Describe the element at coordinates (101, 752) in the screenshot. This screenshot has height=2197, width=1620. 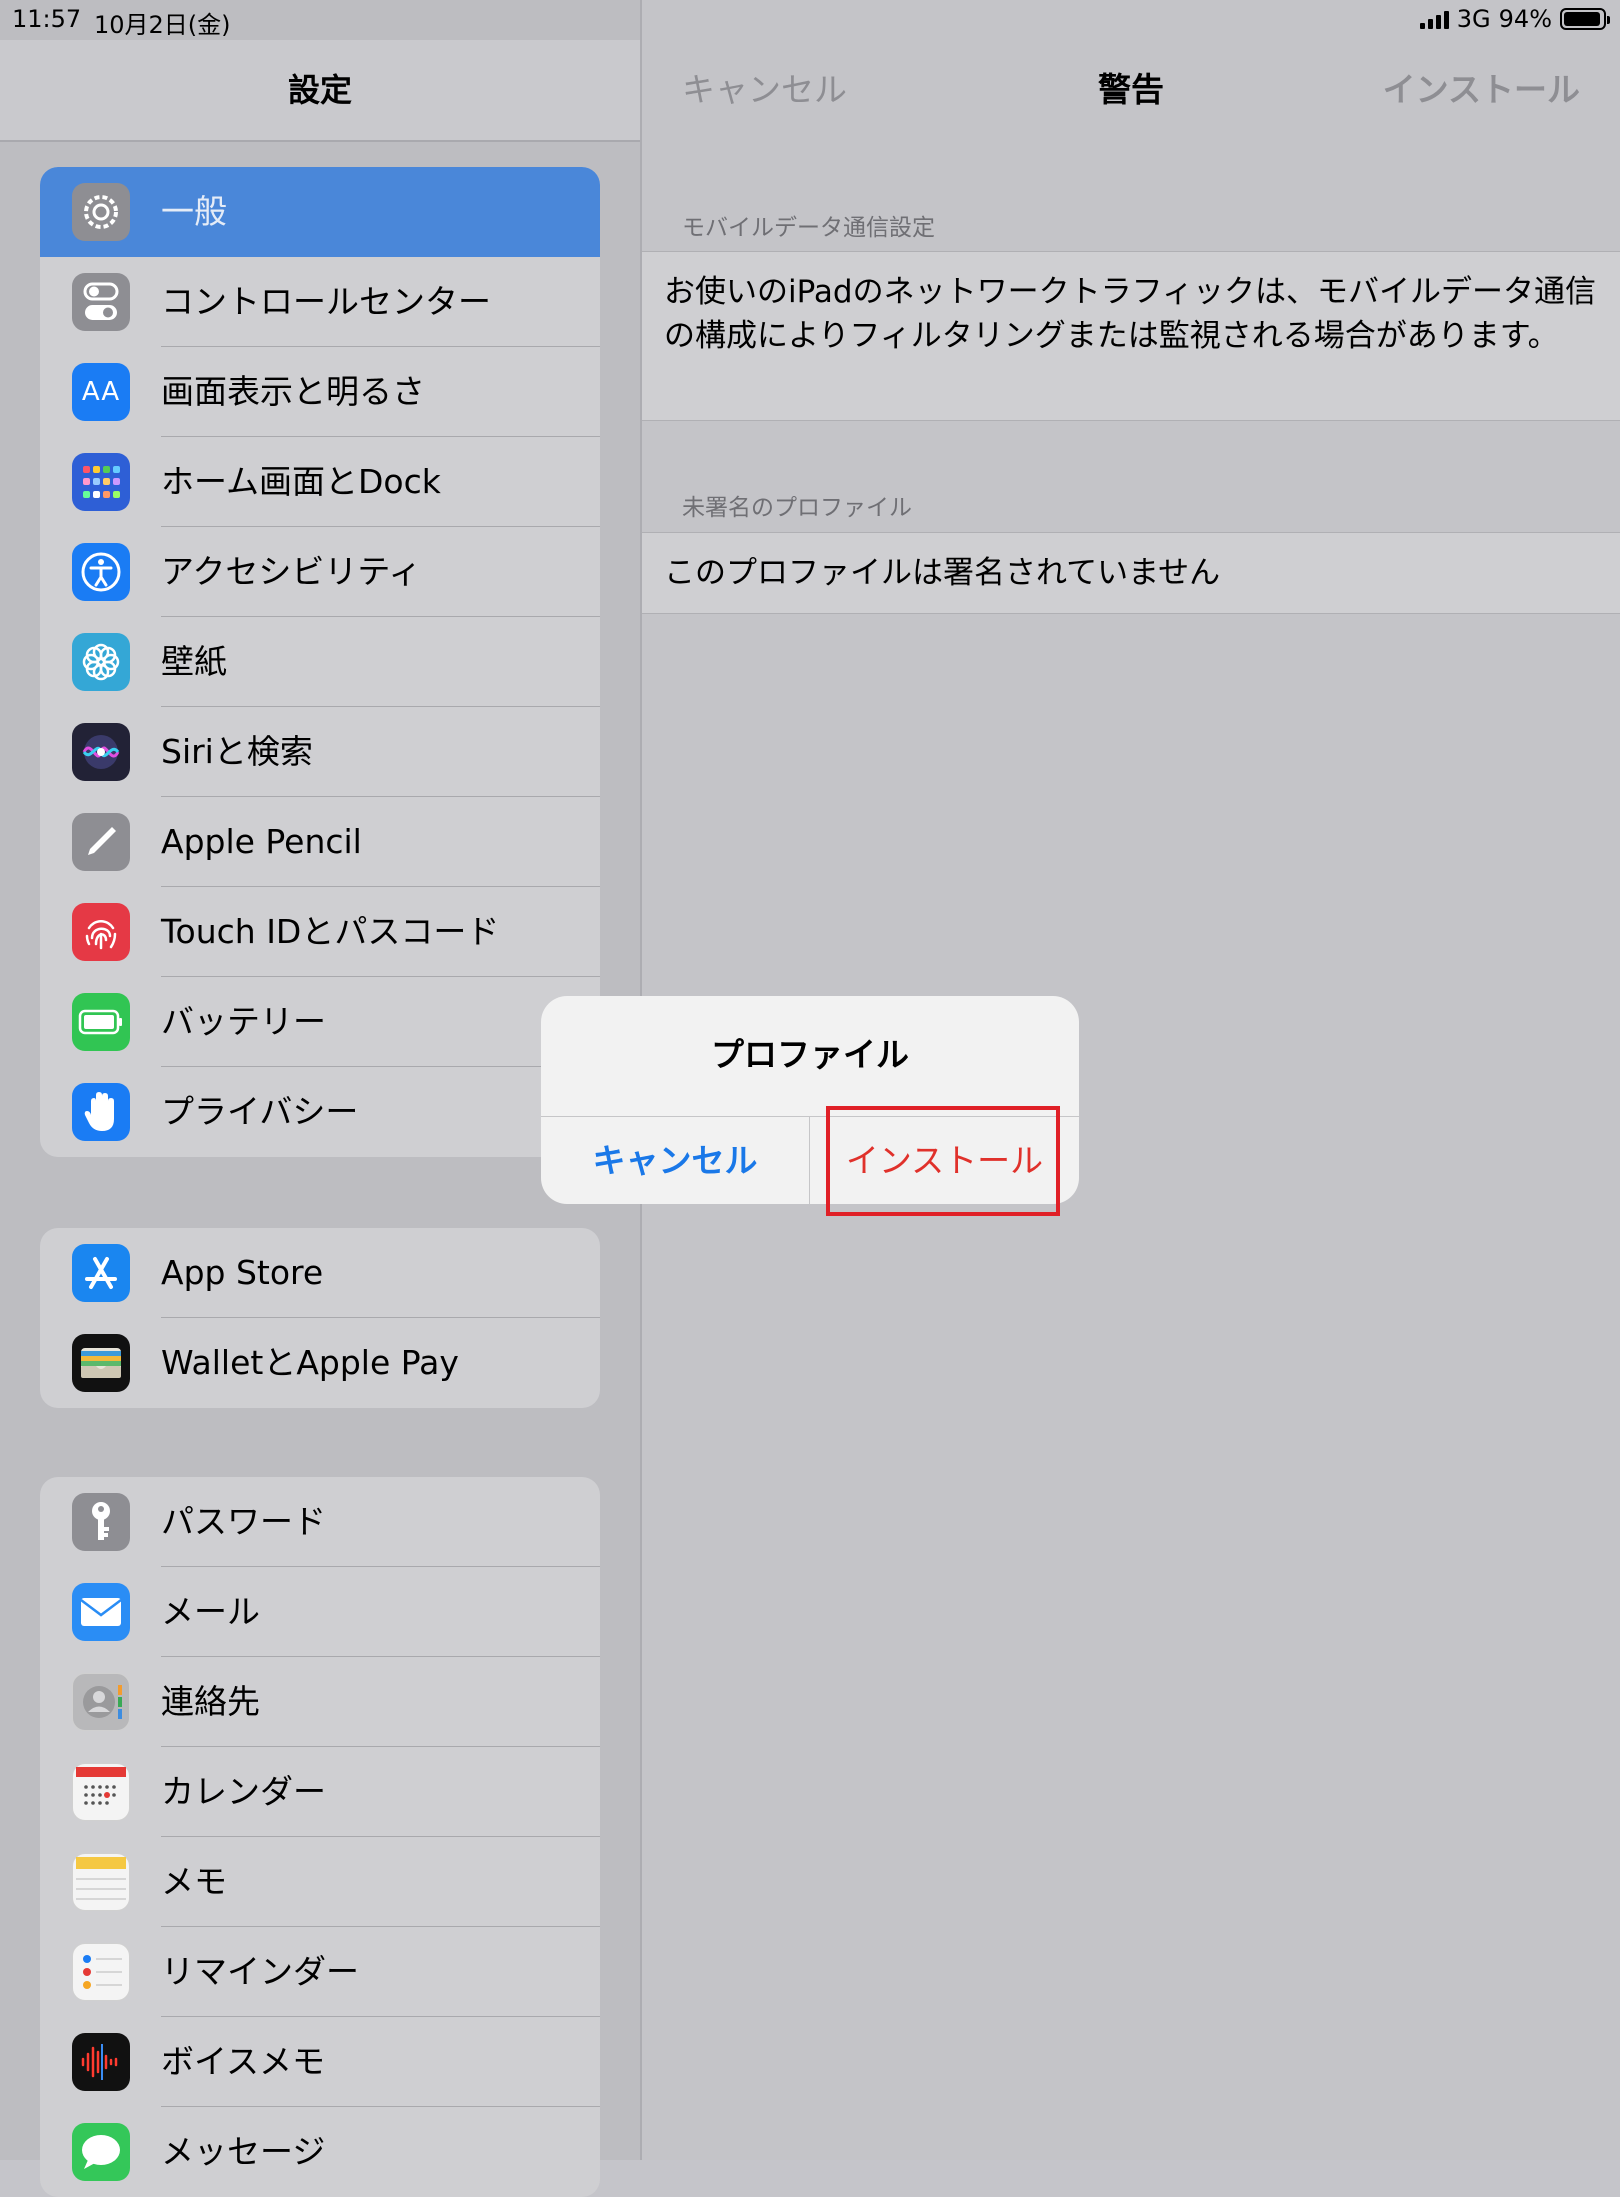
I see `siri-icon` at that location.